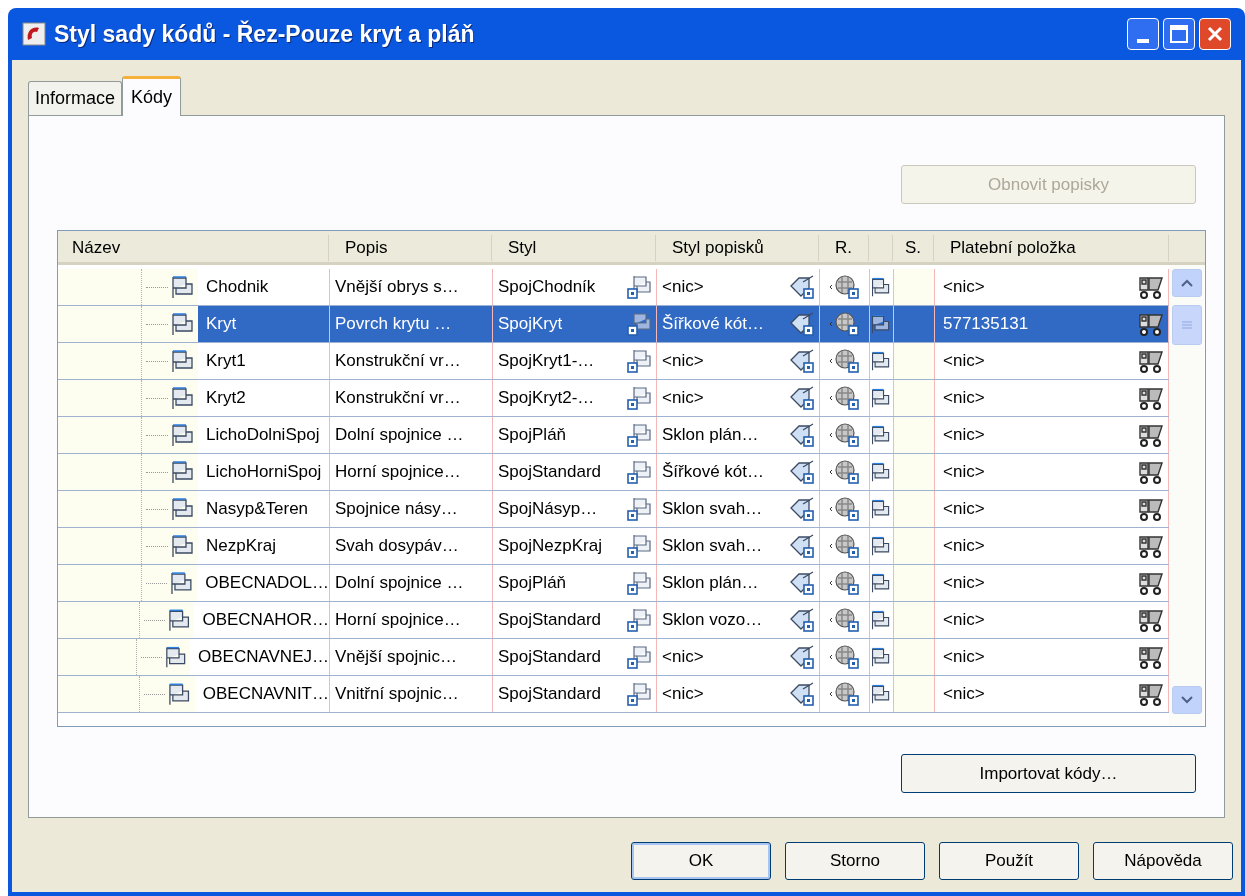 Image resolution: width=1245 pixels, height=896 pixels. I want to click on table-row: OBECNADOL… Dolní spojnice … SpojPláň Sklon plán… <nic>, so click(613, 583).